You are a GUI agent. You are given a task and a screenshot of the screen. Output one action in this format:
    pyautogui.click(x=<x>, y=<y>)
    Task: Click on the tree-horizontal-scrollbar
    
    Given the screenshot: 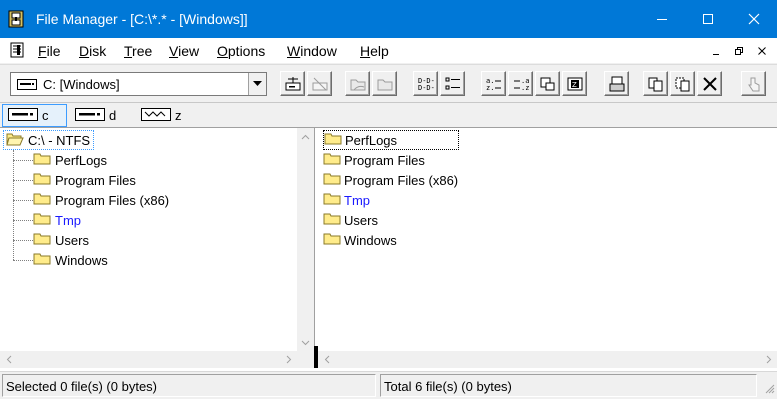 What is the action you would take?
    pyautogui.click(x=148, y=359)
    